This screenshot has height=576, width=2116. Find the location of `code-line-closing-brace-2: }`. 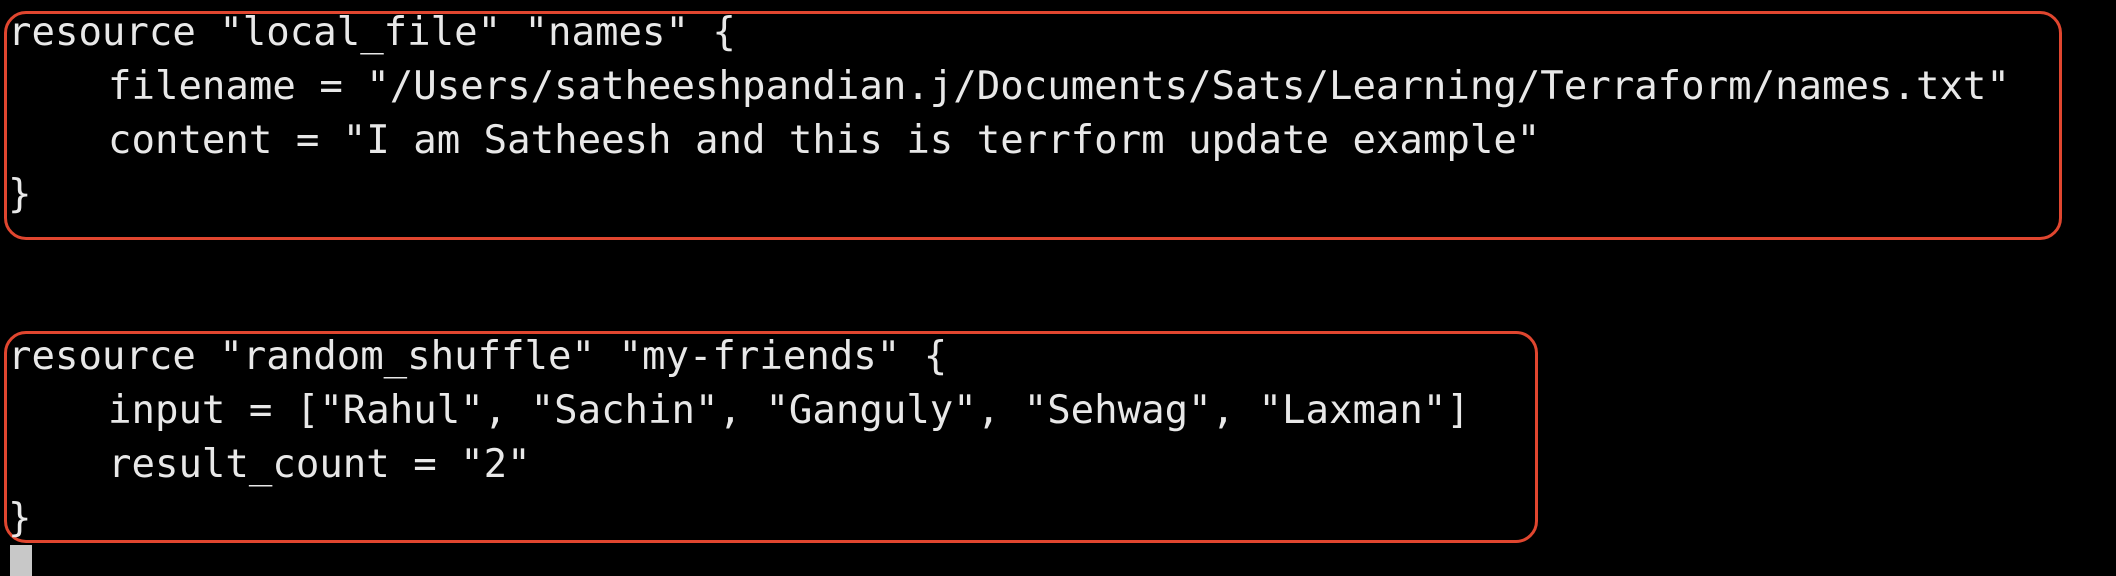

code-line-closing-brace-2: } is located at coordinates (20, 518).